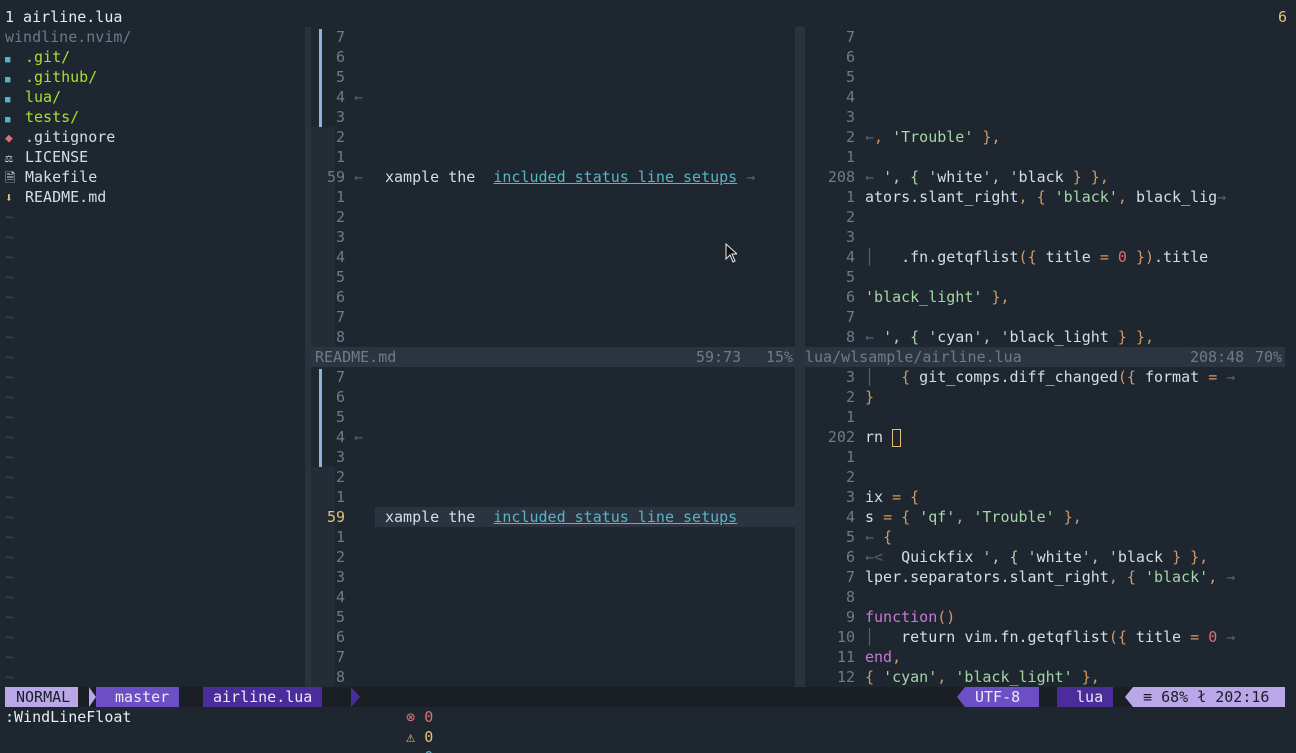  Describe the element at coordinates (555, 117) in the screenshot. I see `code-line: 3` at that location.